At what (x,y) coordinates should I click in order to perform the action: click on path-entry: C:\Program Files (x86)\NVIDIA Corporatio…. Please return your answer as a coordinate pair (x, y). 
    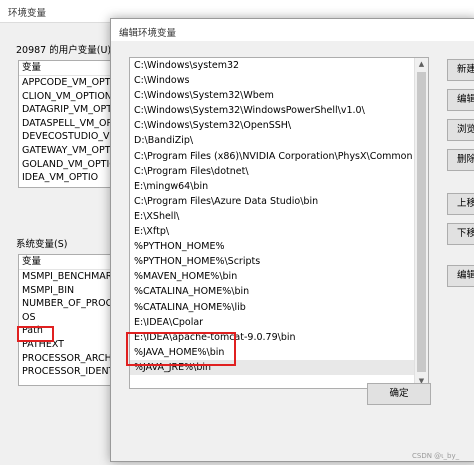
    Looking at the image, I should click on (279, 156).